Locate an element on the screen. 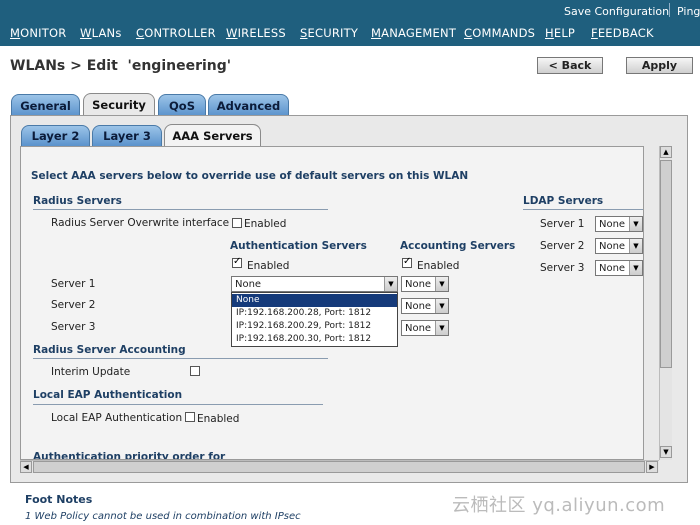 The image size is (700, 525). overwrite-enabled-label: Enabled is located at coordinates (265, 224).